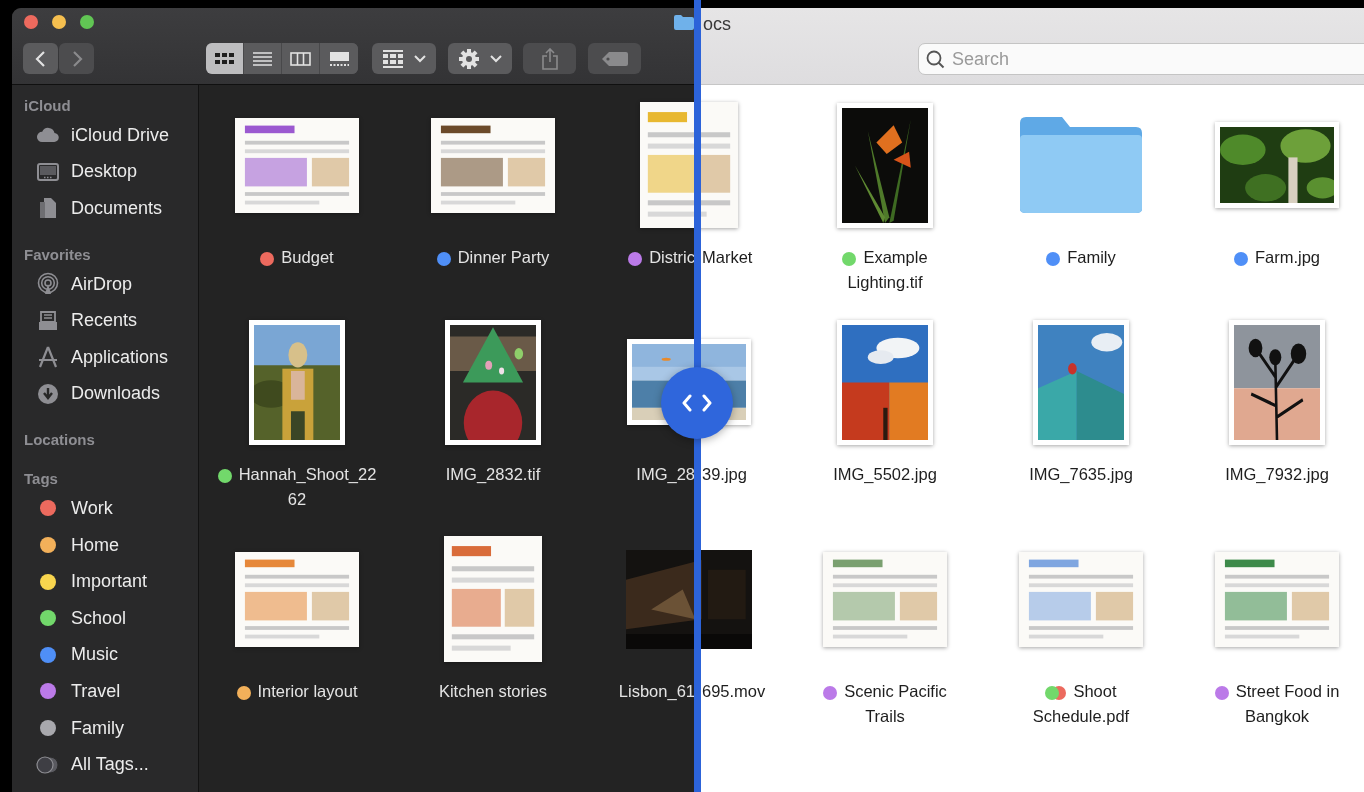 The image size is (1364, 792). I want to click on file-name: Example Lighting.tif, so click(887, 269).